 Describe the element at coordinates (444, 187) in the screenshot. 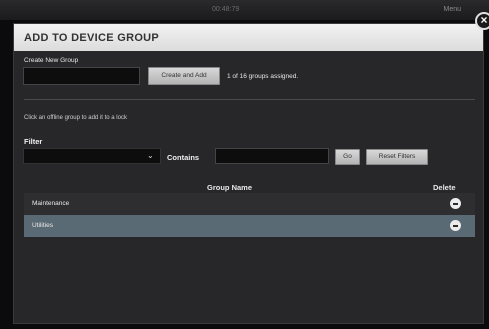

I see `column-header-delete: Delete` at that location.